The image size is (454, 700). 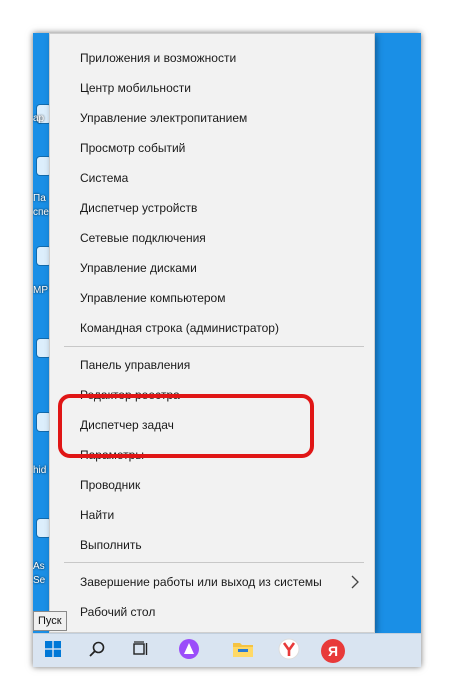 I want to click on menu-item-label: Диспетчер задач, so click(x=127, y=425).